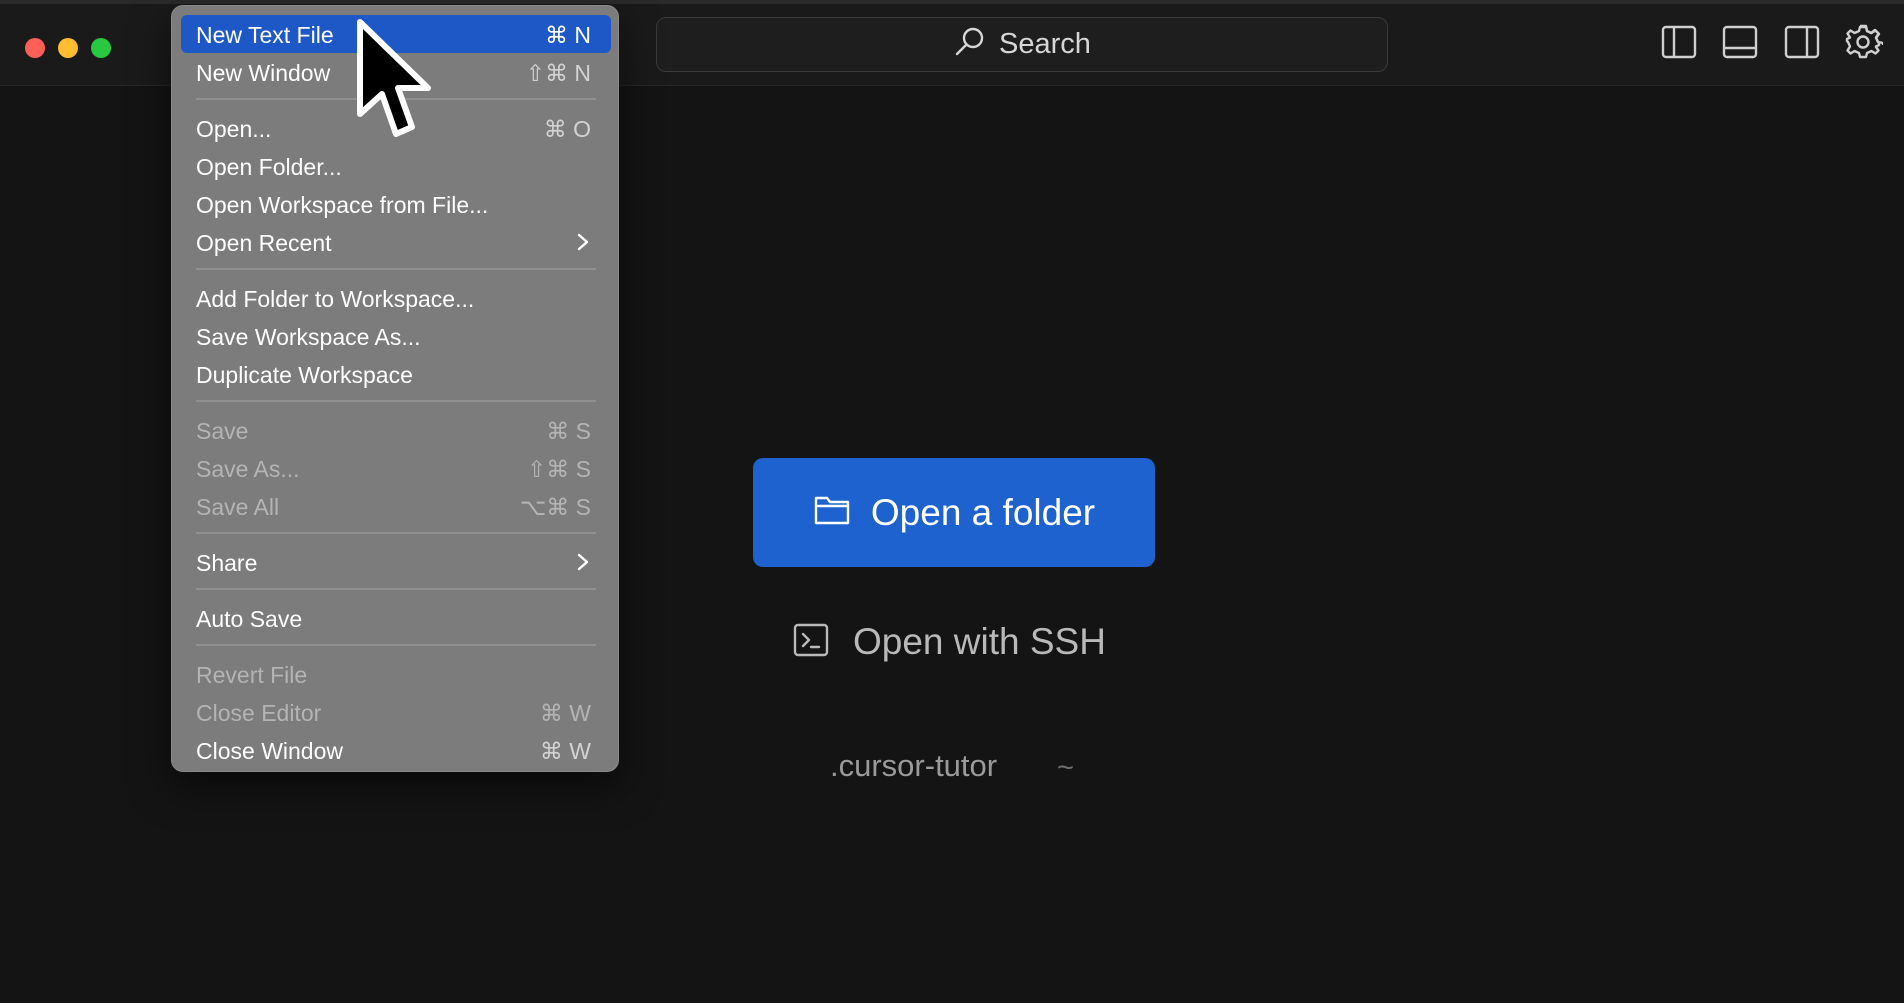 The height and width of the screenshot is (1003, 1904). I want to click on open-with-ssh-label: Open with SSH, so click(979, 641).